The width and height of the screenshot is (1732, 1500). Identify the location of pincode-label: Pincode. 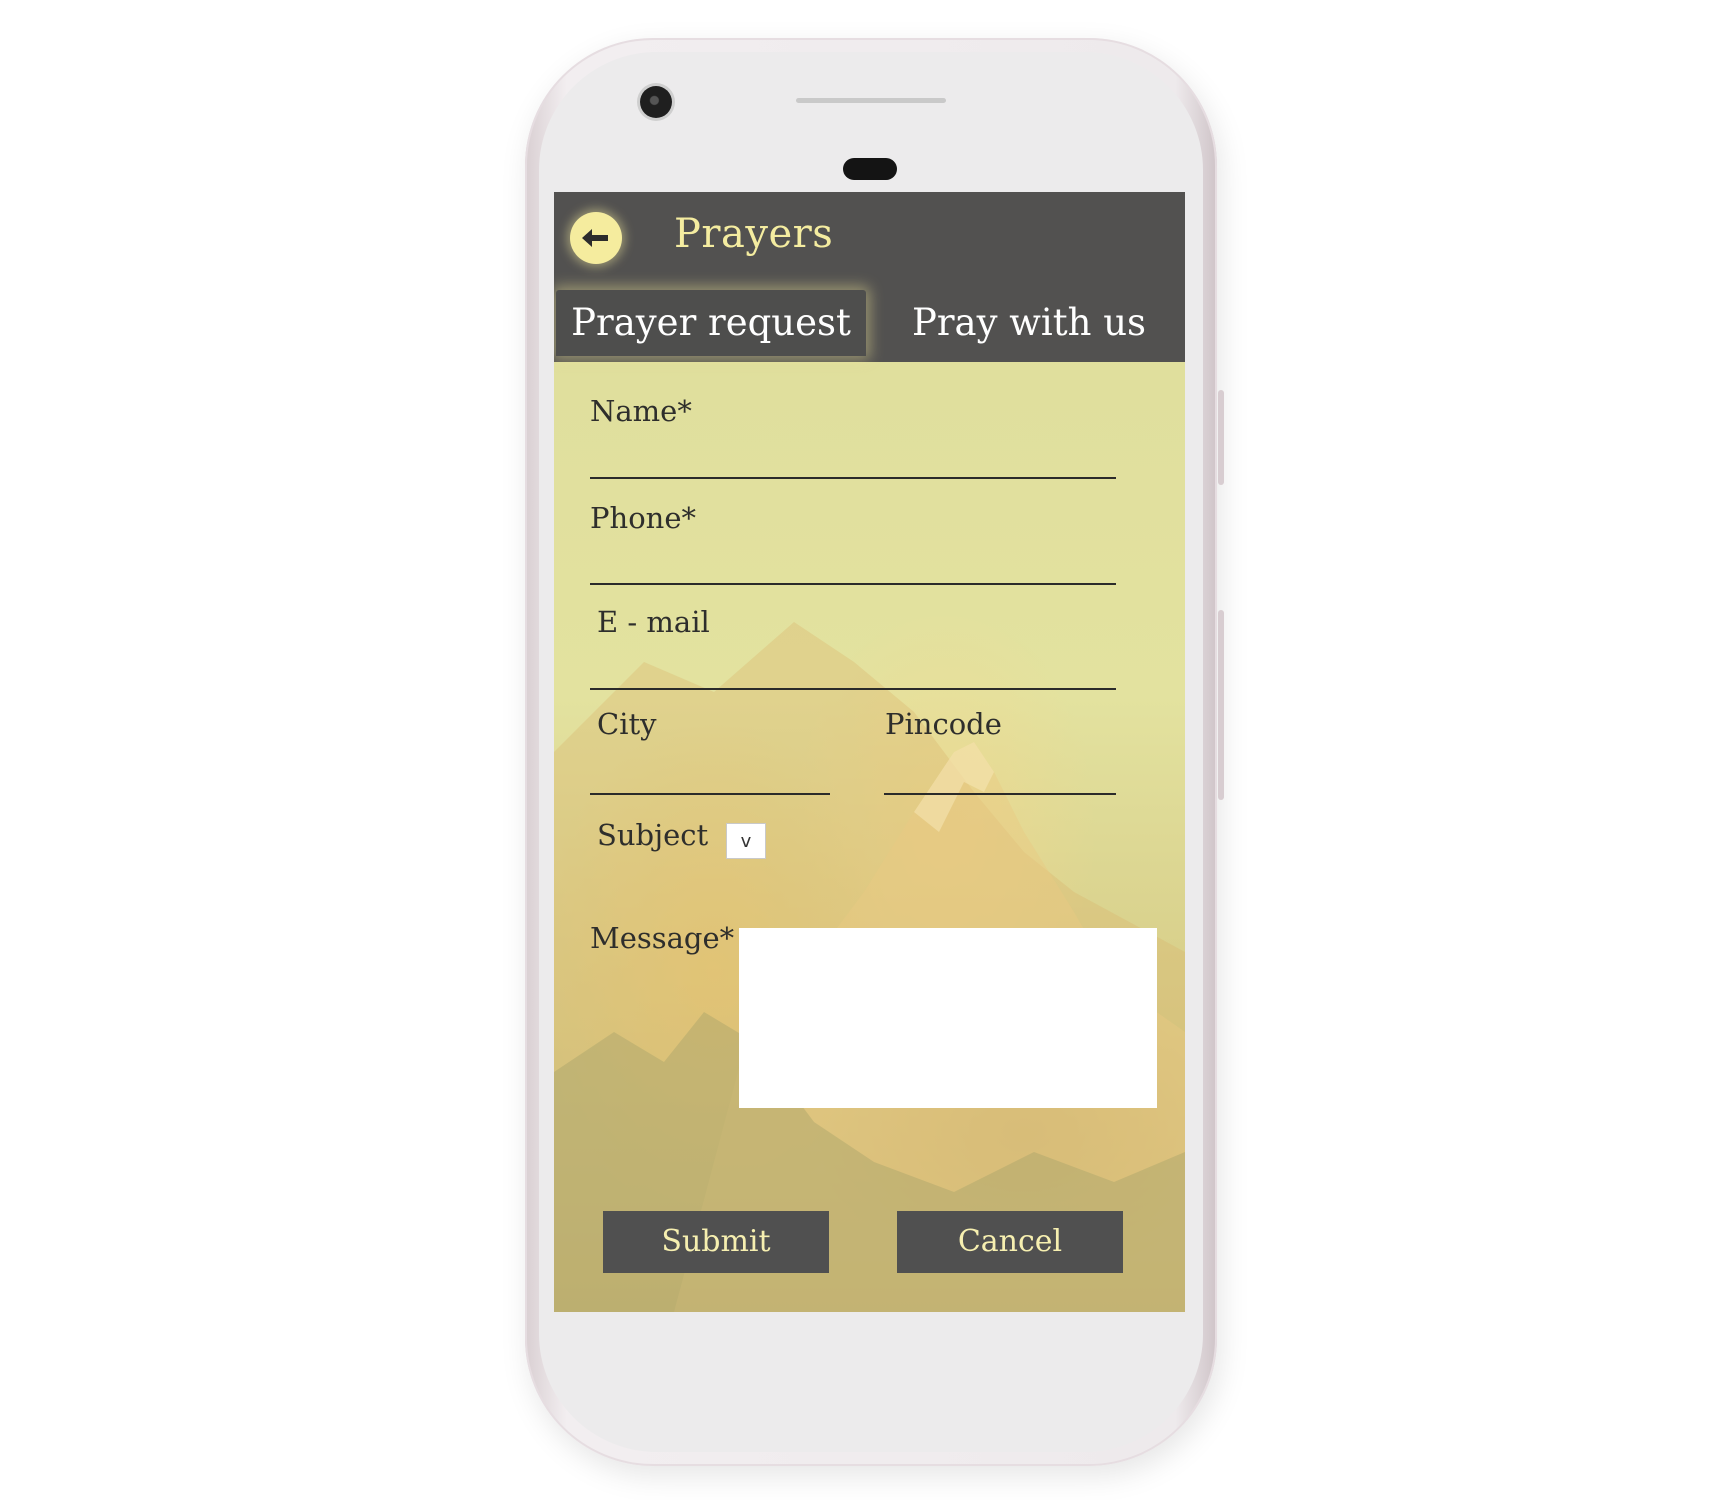
(943, 724).